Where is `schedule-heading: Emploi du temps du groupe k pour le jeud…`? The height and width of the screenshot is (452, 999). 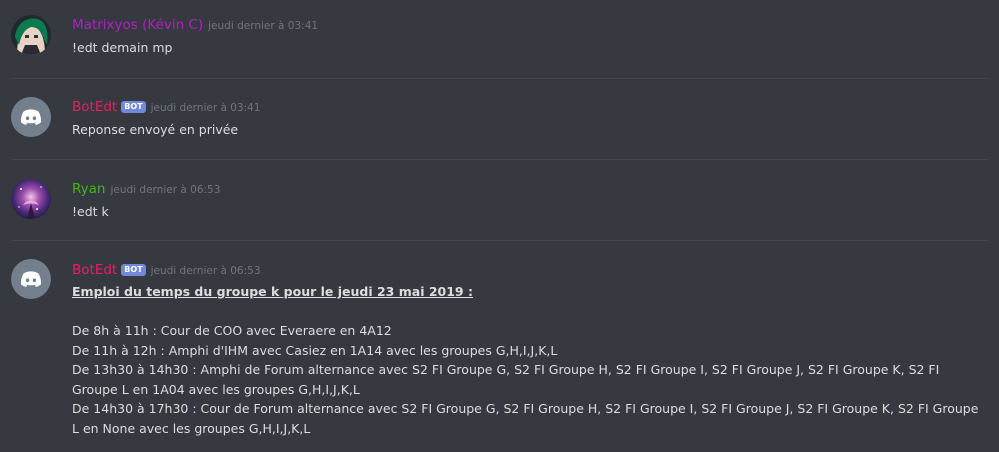
schedule-heading: Emploi du temps du groupe k pour le jeud… is located at coordinates (272, 291).